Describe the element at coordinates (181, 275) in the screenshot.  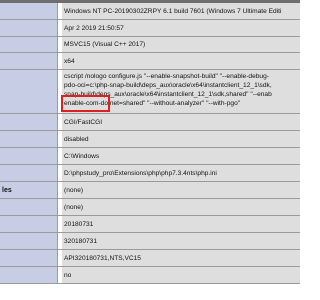
I see `row-value-debug-build: no` at that location.